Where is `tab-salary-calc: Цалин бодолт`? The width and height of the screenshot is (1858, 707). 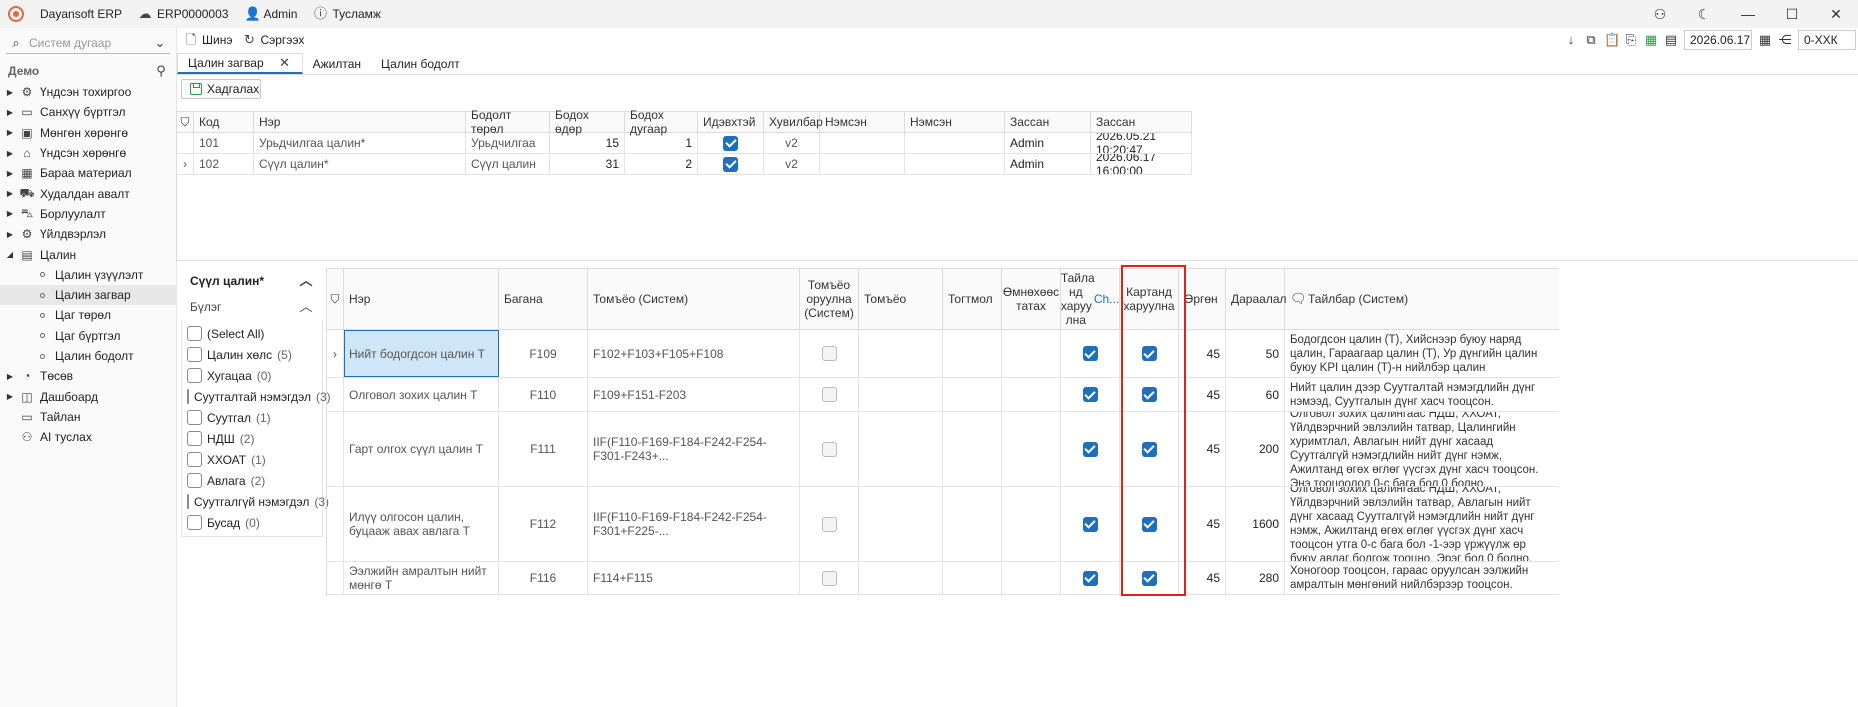
tab-salary-calc: Цалин бодолт is located at coordinates (420, 63).